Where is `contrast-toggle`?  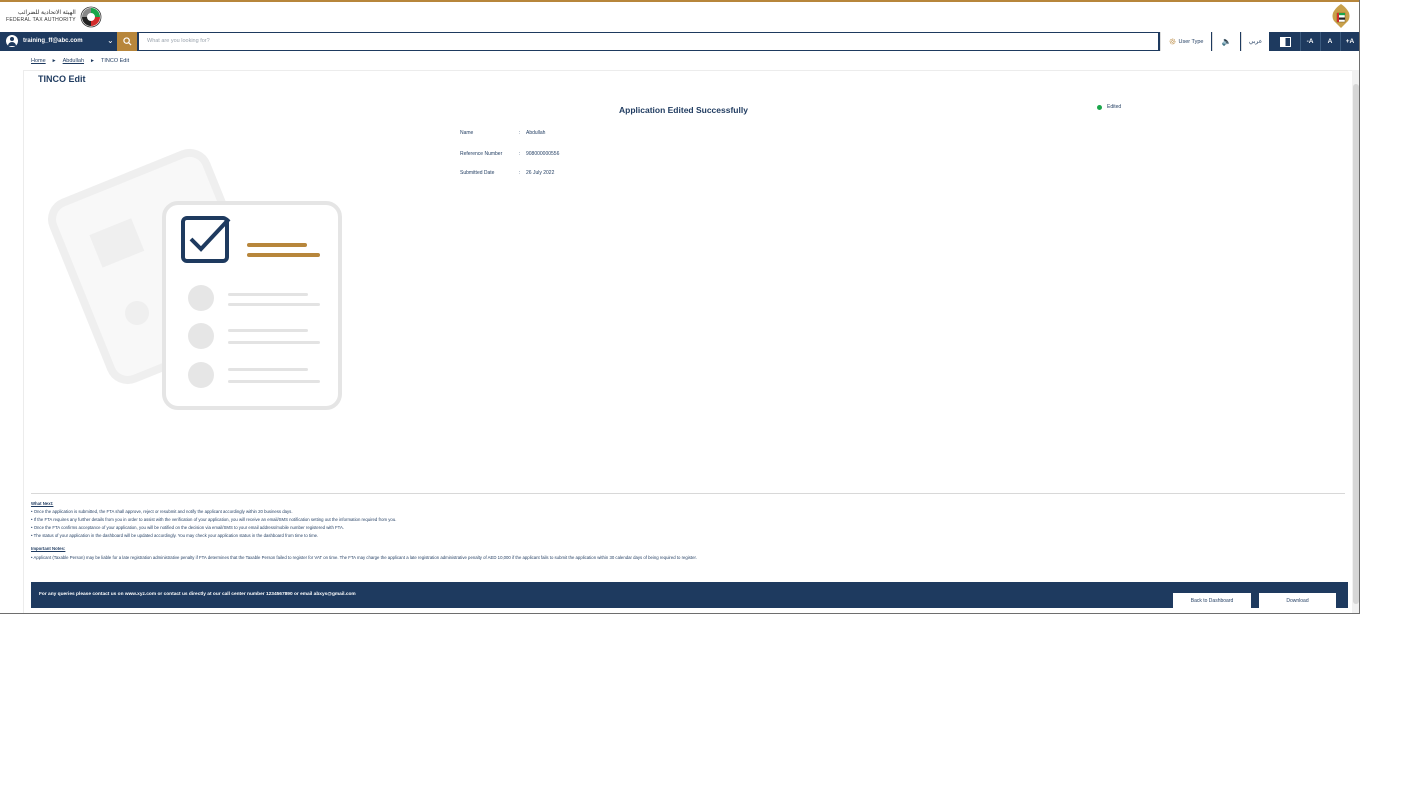
contrast-toggle is located at coordinates (1285, 41).